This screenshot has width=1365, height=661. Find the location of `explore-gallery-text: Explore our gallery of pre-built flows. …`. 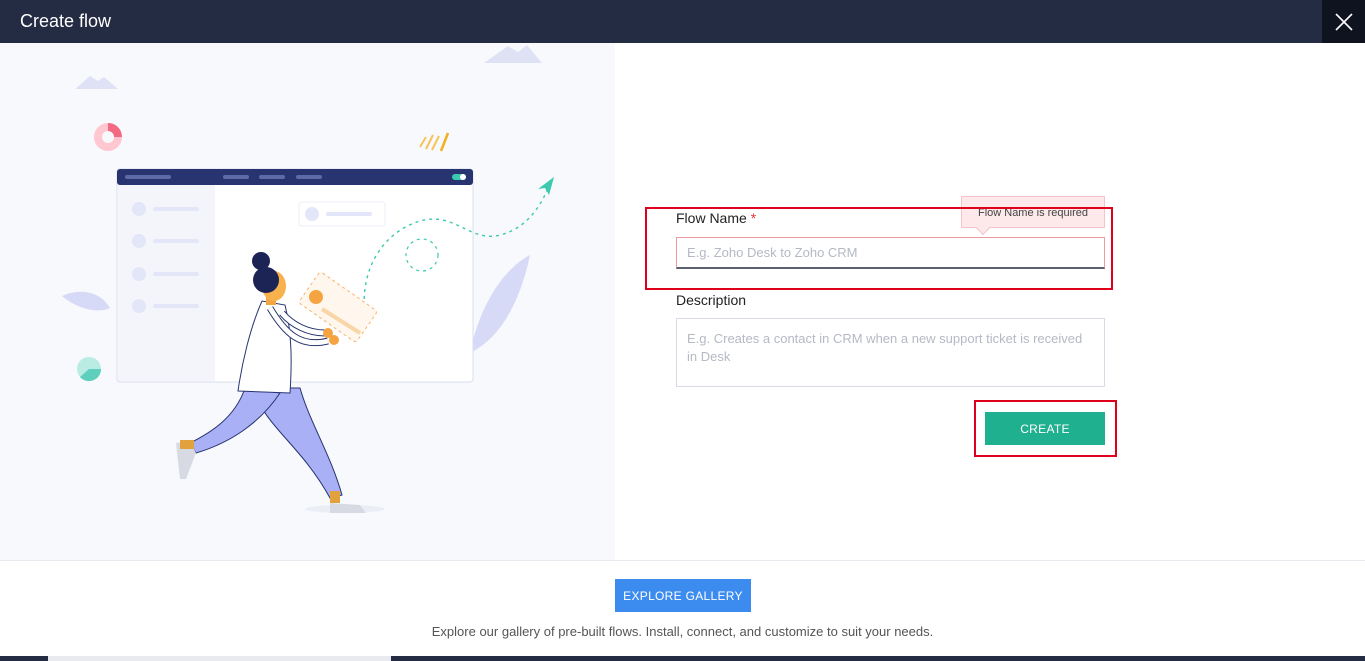

explore-gallery-text: Explore our gallery of pre-built flows. … is located at coordinates (682, 631).